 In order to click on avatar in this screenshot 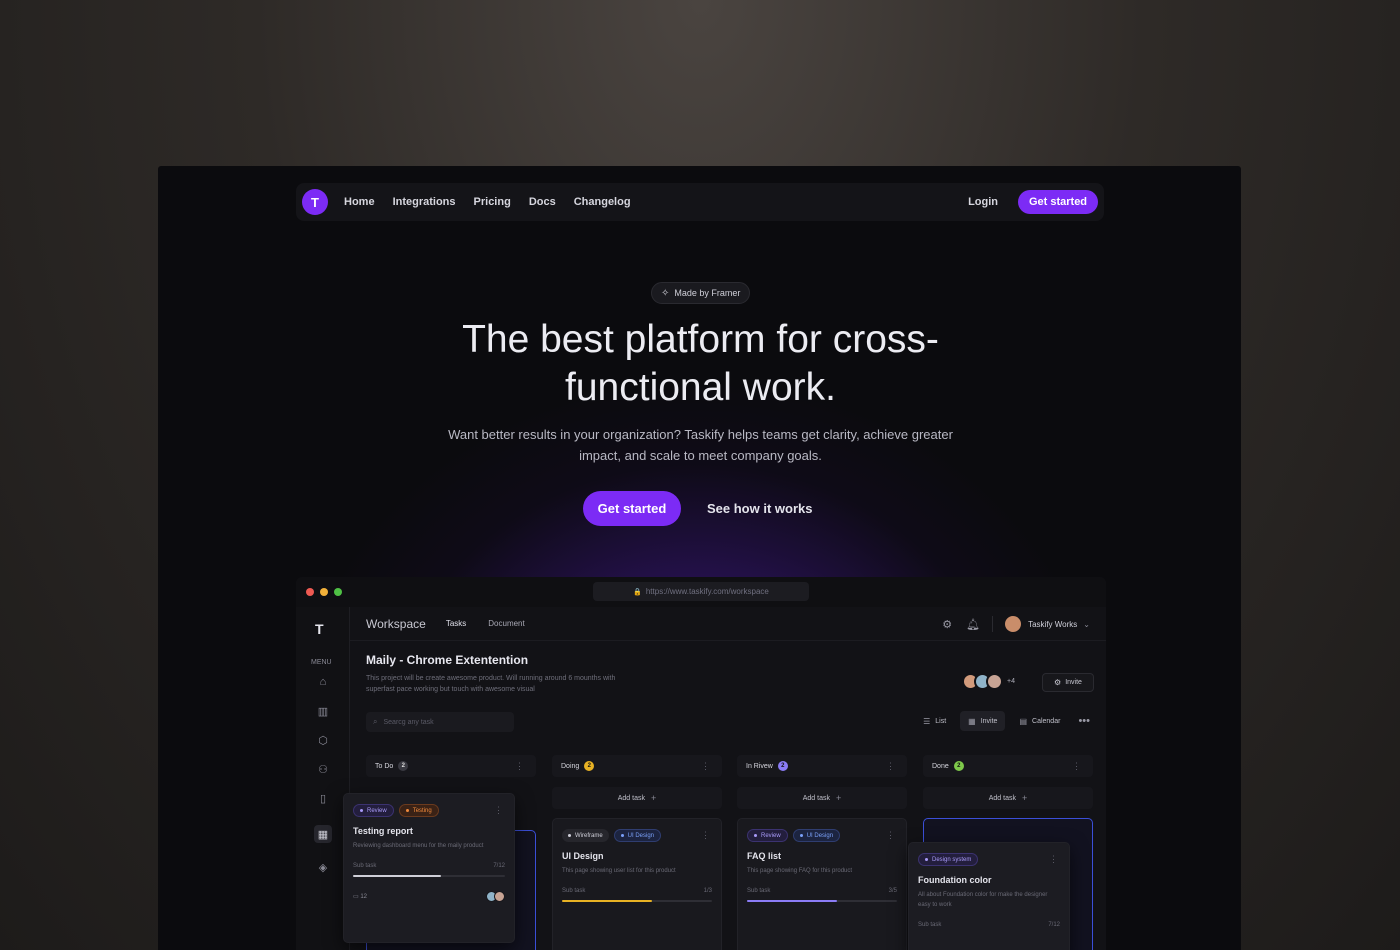, I will do `click(499, 896)`.